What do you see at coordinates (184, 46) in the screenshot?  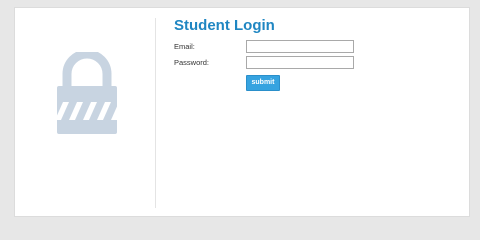 I see `email-label: Email:` at bounding box center [184, 46].